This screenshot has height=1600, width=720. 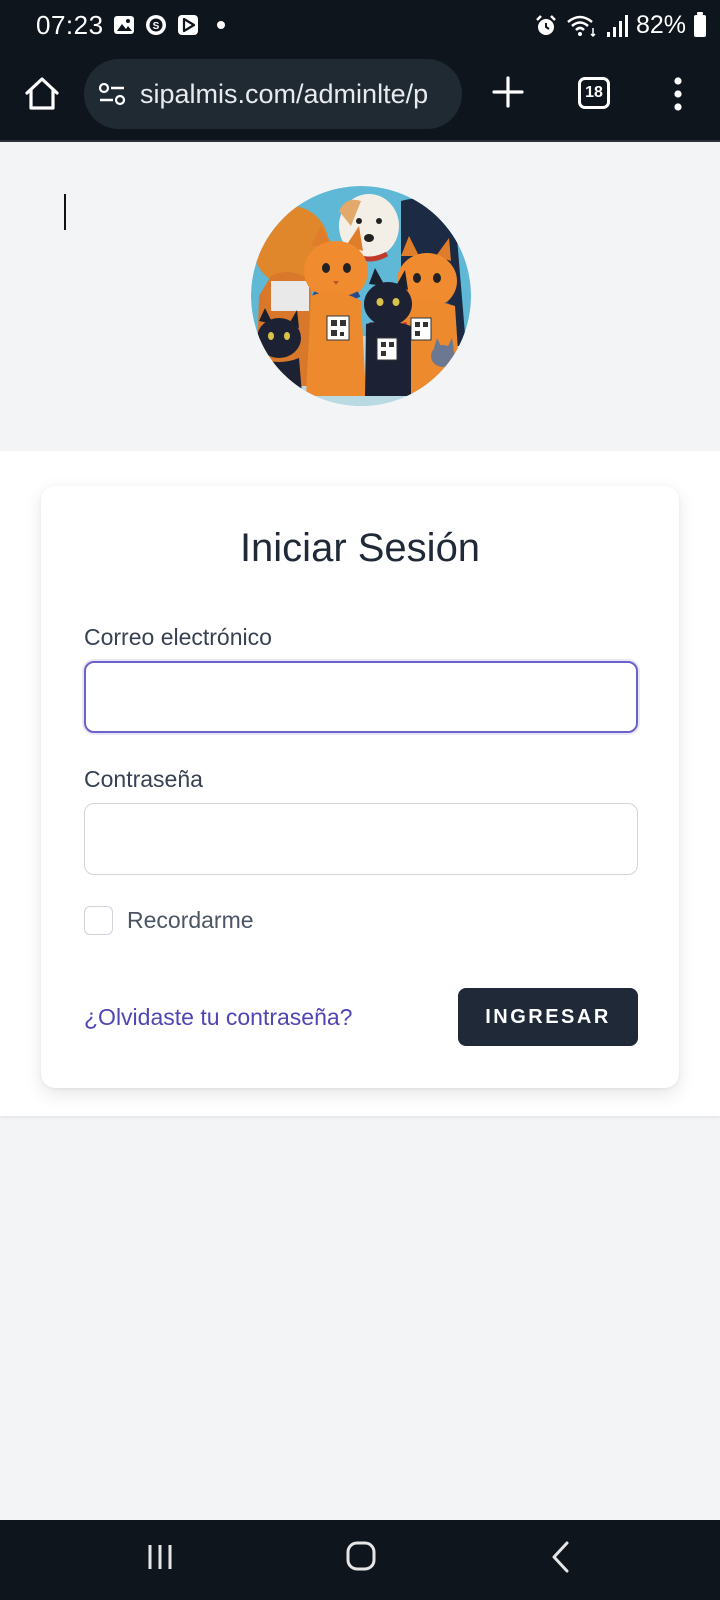 I want to click on notification-icons: S, so click(x=169, y=25).